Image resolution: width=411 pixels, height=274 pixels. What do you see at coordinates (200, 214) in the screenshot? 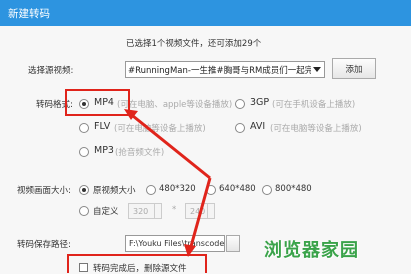
I see `arrow-to-delete` at bounding box center [200, 214].